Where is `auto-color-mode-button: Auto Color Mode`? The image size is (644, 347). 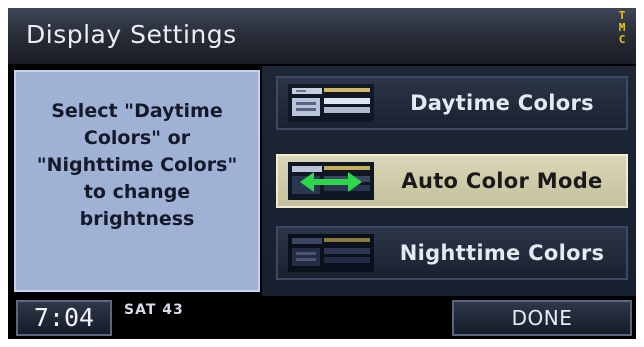 auto-color-mode-button: Auto Color Mode is located at coordinates (452, 181).